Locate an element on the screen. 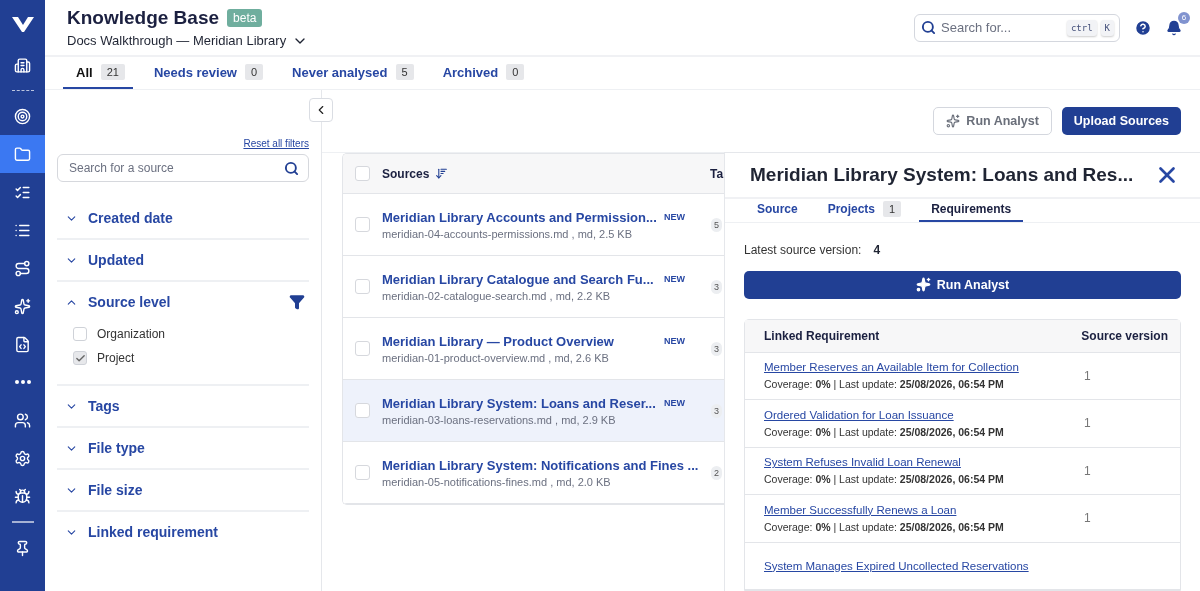 Image resolution: width=1200 pixels, height=591 pixels. source-meta: meridian-04-accounts-permissions.md , md, 2.5 KB is located at coordinates (508, 233).